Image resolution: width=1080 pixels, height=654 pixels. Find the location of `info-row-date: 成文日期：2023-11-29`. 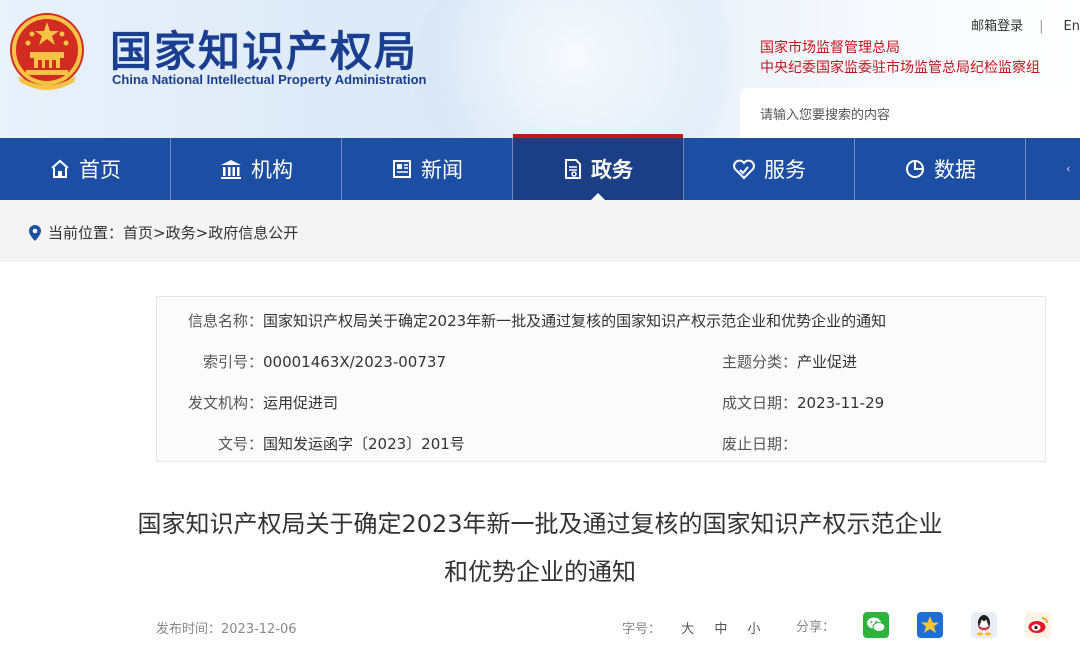

info-row-date: 成文日期：2023-11-29 is located at coordinates (795, 402).